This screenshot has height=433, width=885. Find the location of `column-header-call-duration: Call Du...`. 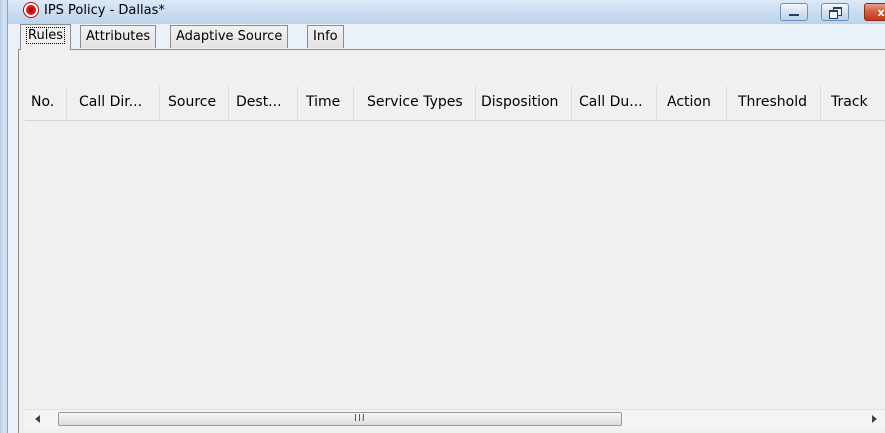

column-header-call-duration: Call Du... is located at coordinates (611, 102).